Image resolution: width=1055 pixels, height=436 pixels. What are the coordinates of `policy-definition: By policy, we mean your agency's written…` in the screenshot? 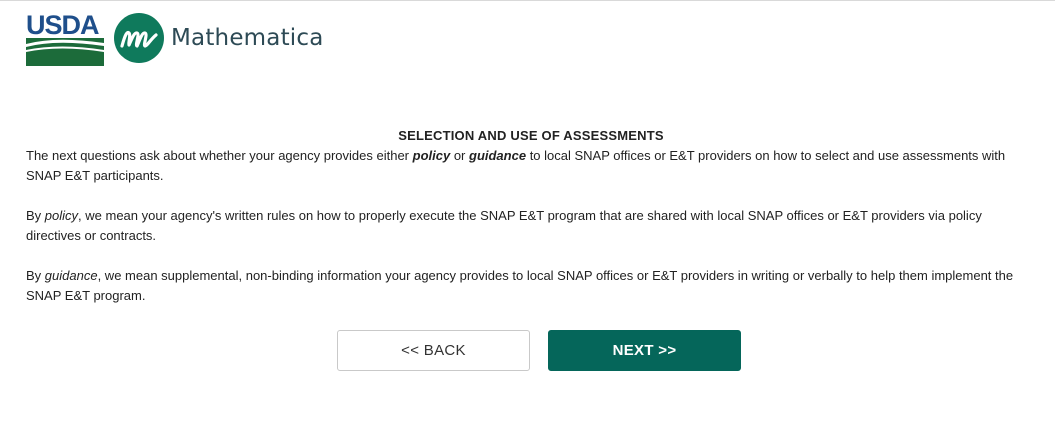 It's located at (531, 226).